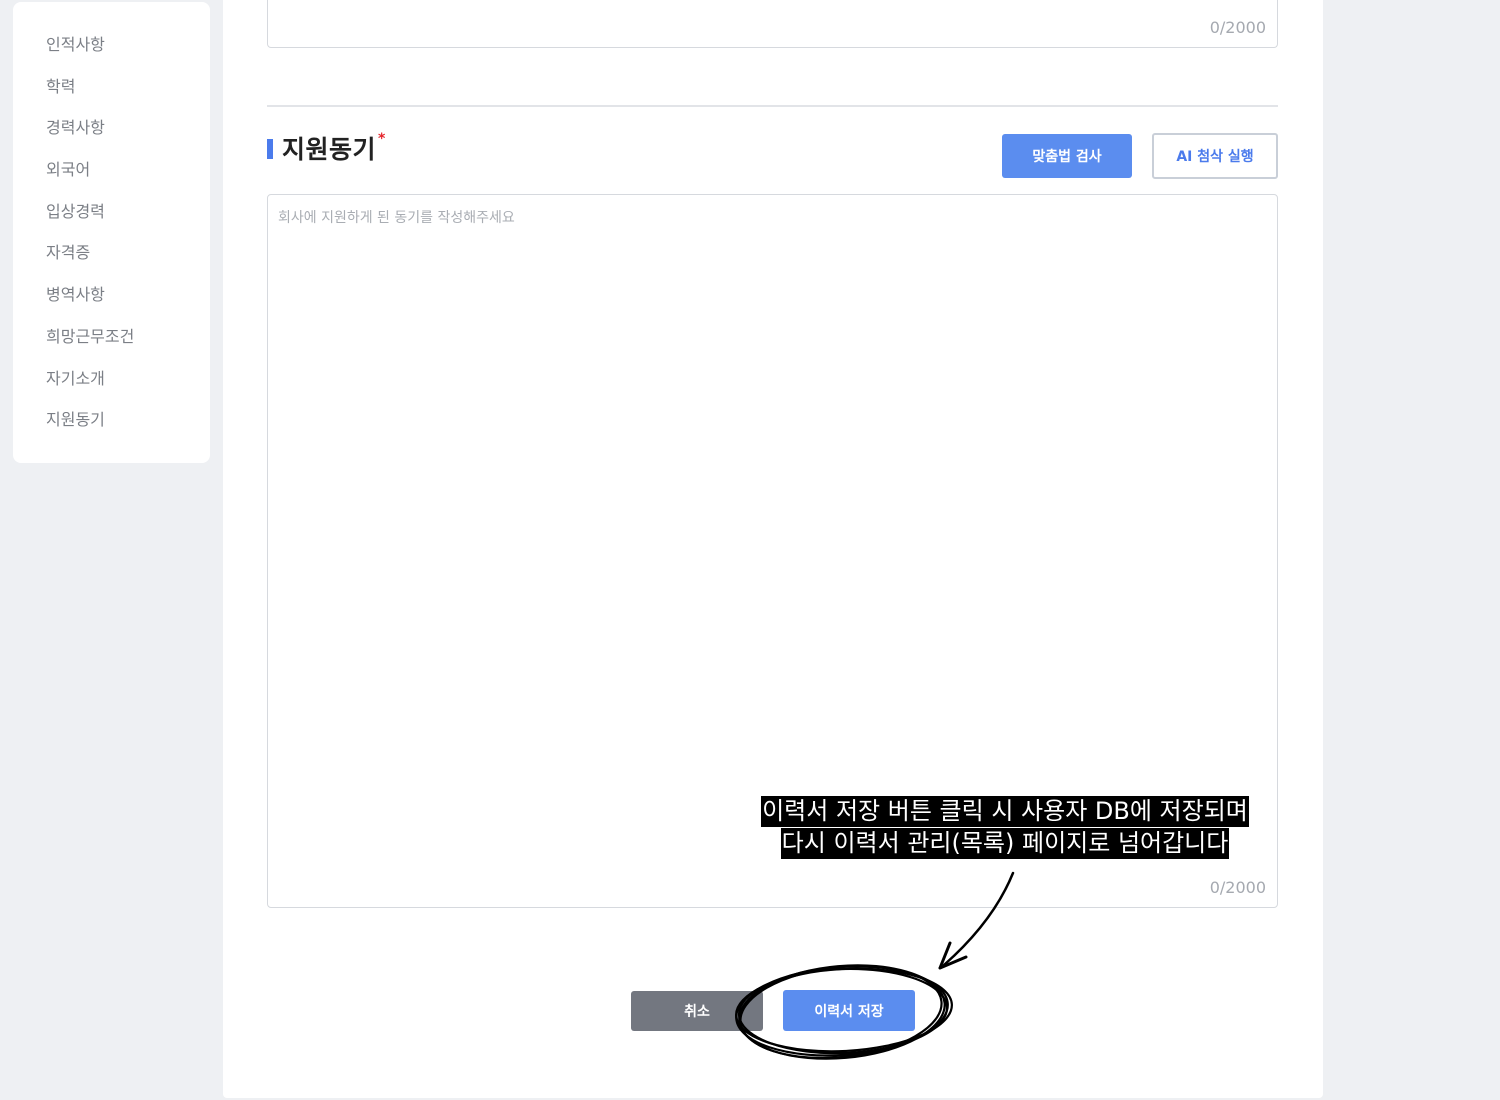 The width and height of the screenshot is (1500, 1100). I want to click on sidebar-item-foreign-language: 외국어, so click(111, 177).